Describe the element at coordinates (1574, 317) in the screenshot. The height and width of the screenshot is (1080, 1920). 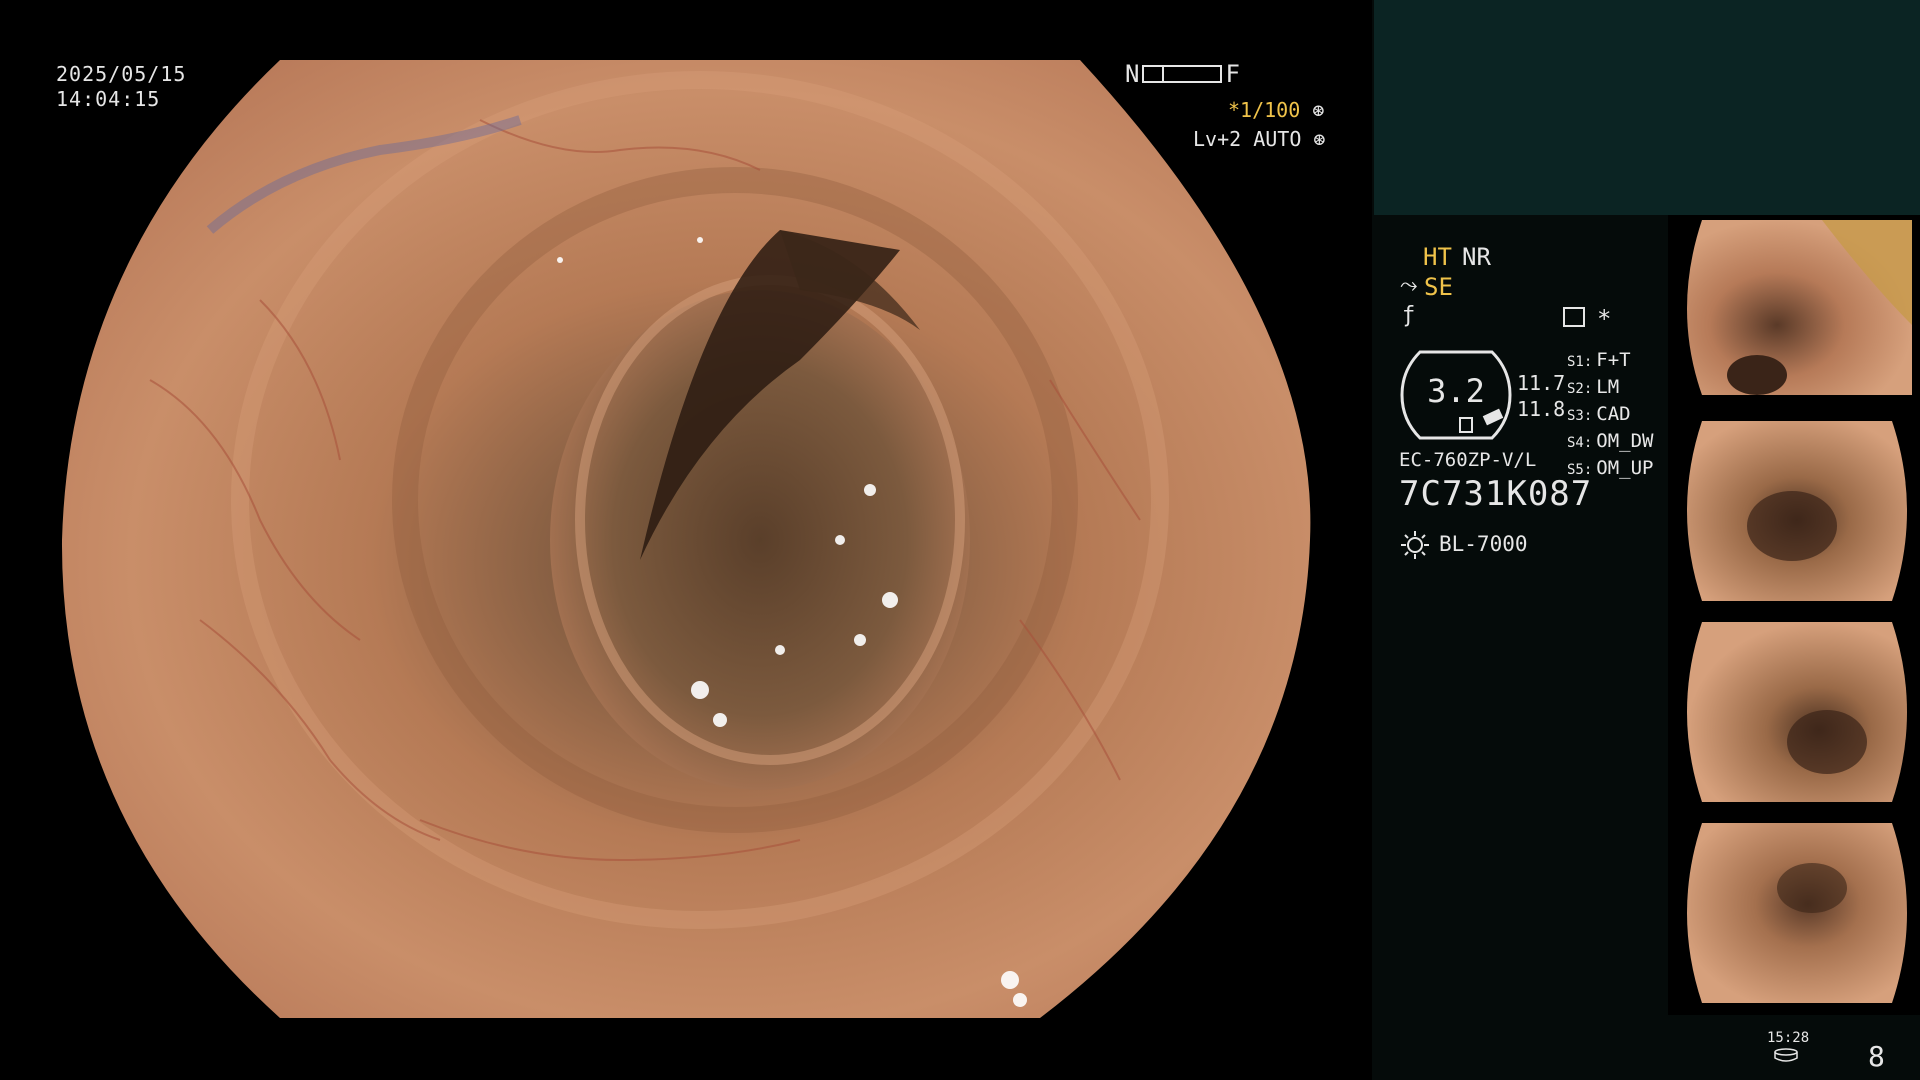
I see `image-mode-icon` at that location.